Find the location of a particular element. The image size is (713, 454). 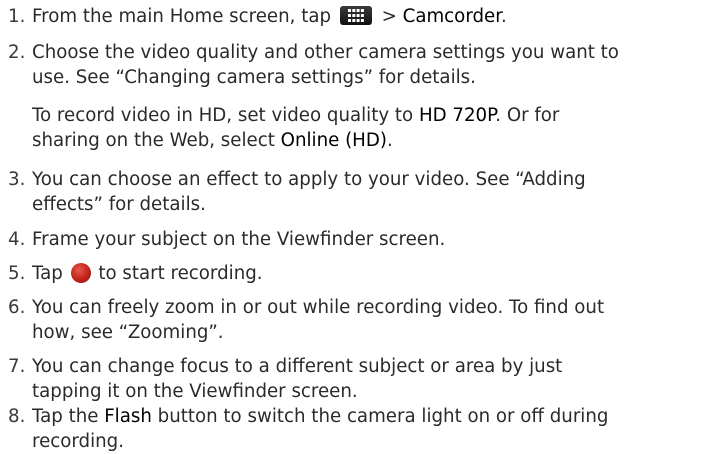

step-number: 8. is located at coordinates (17, 416).